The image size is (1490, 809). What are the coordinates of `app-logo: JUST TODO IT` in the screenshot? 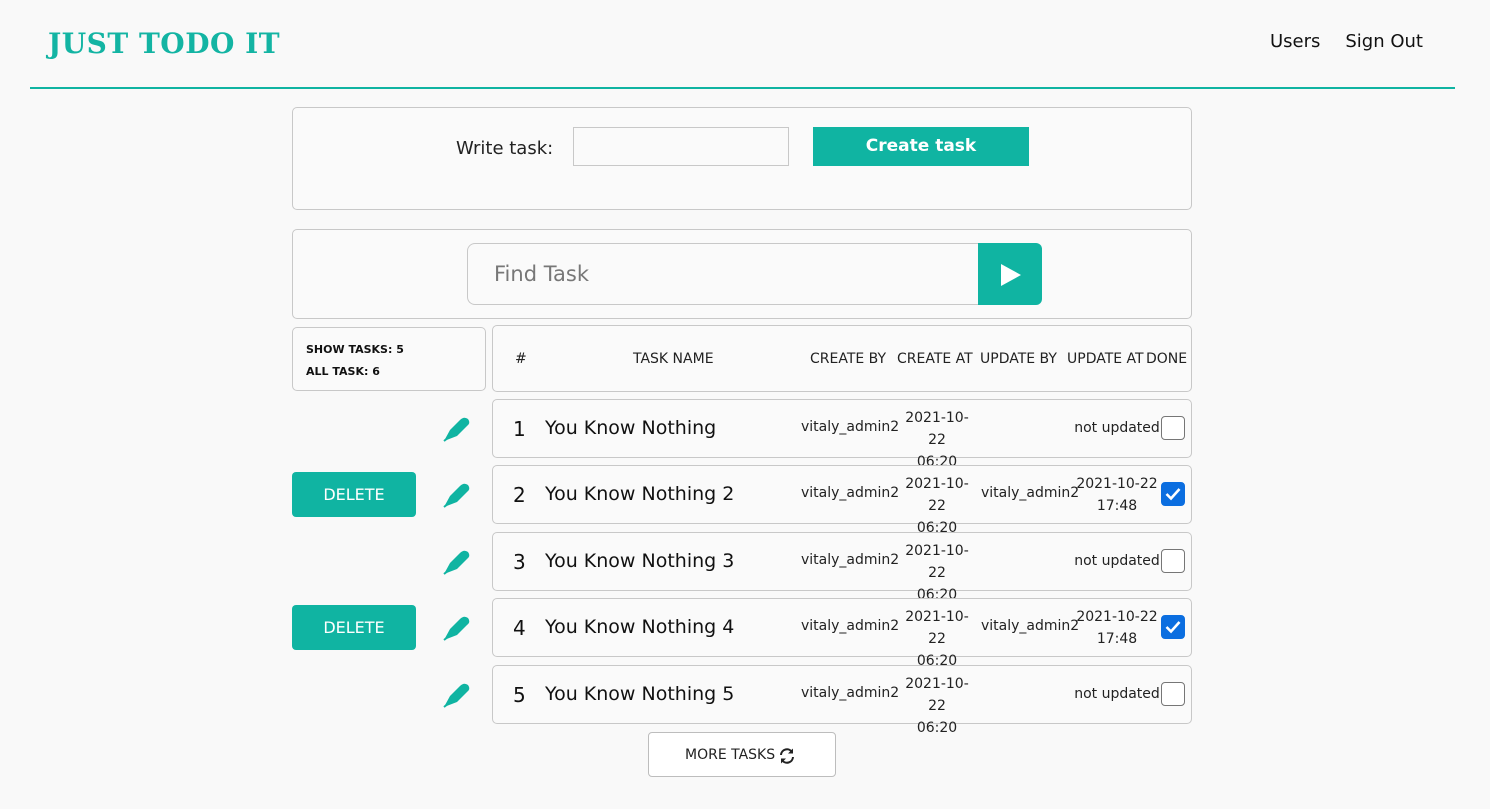 It's located at (164, 43).